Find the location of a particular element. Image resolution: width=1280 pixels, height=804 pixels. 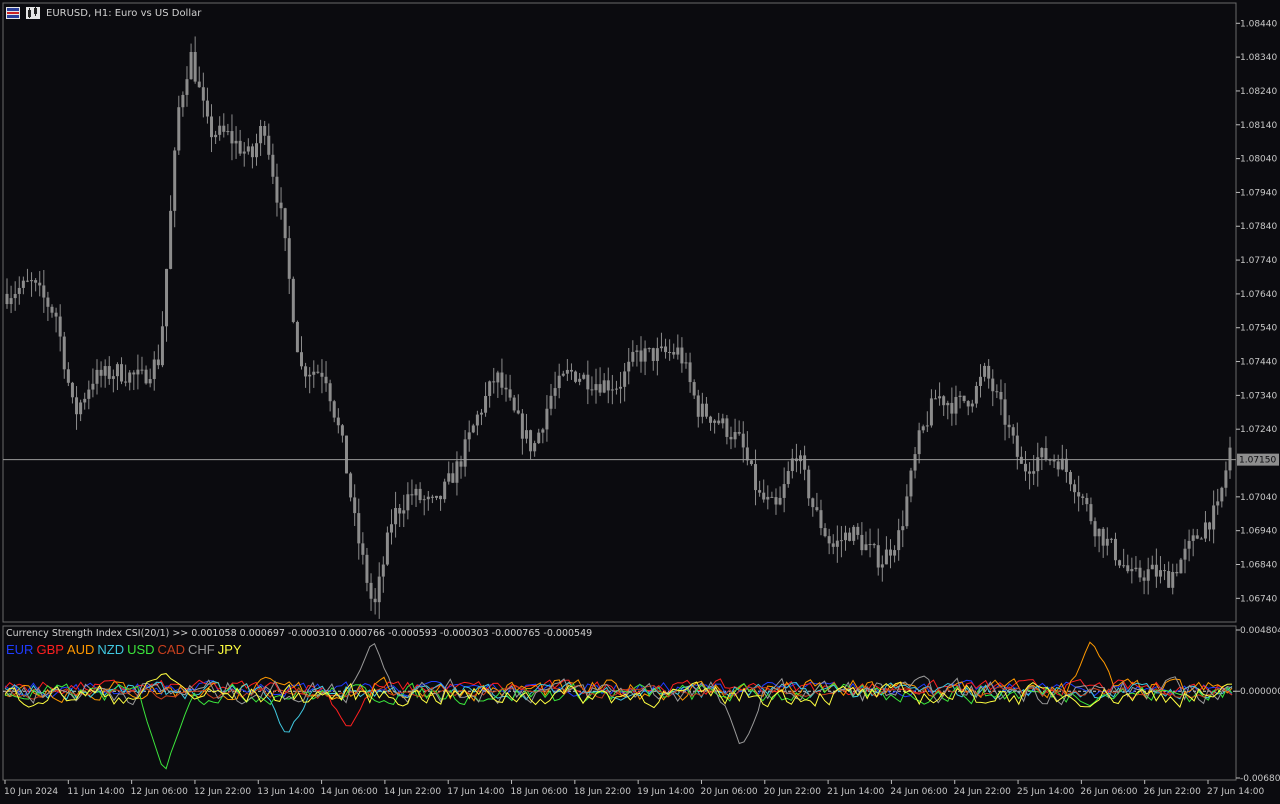

x-tick-label: 12 Jun 06:00 is located at coordinates (159, 792).